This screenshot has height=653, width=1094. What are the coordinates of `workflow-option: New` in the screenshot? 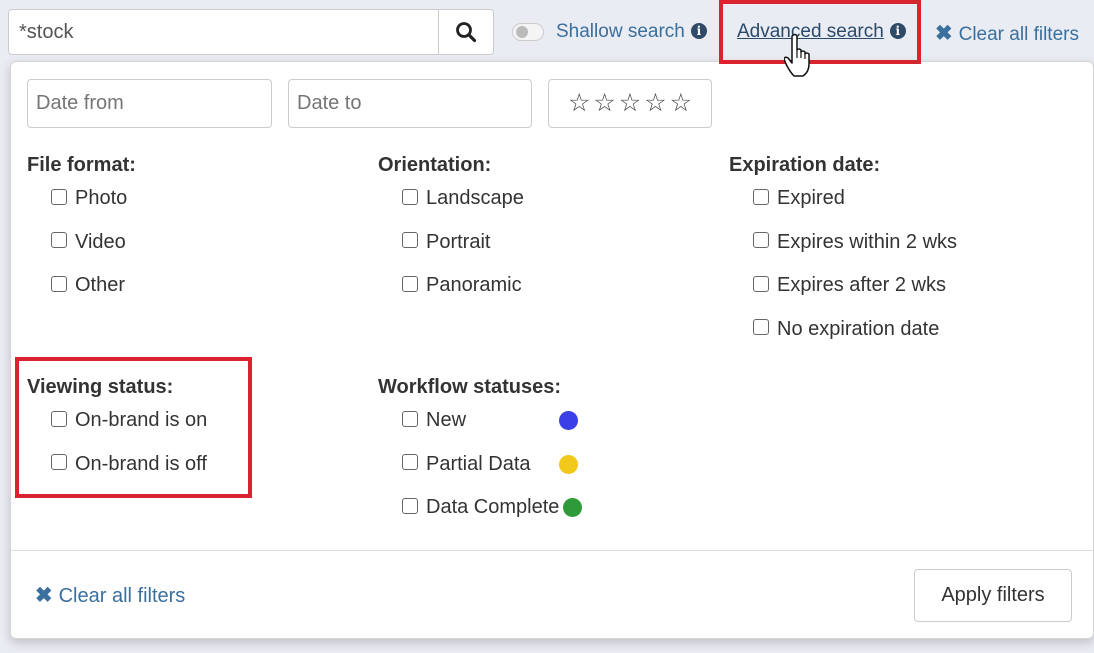 It's located at (480, 421).